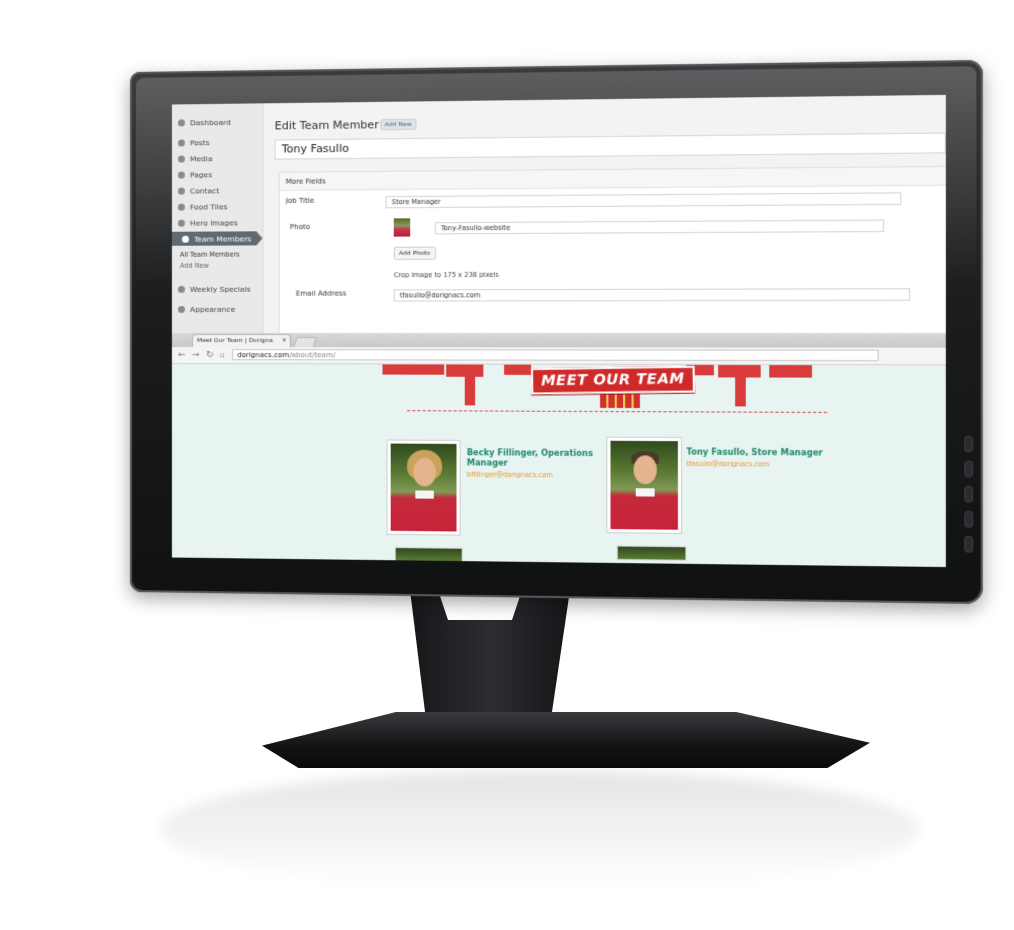 The height and width of the screenshot is (930, 1014). What do you see at coordinates (398, 124) in the screenshot?
I see `add-new-button: Add New` at bounding box center [398, 124].